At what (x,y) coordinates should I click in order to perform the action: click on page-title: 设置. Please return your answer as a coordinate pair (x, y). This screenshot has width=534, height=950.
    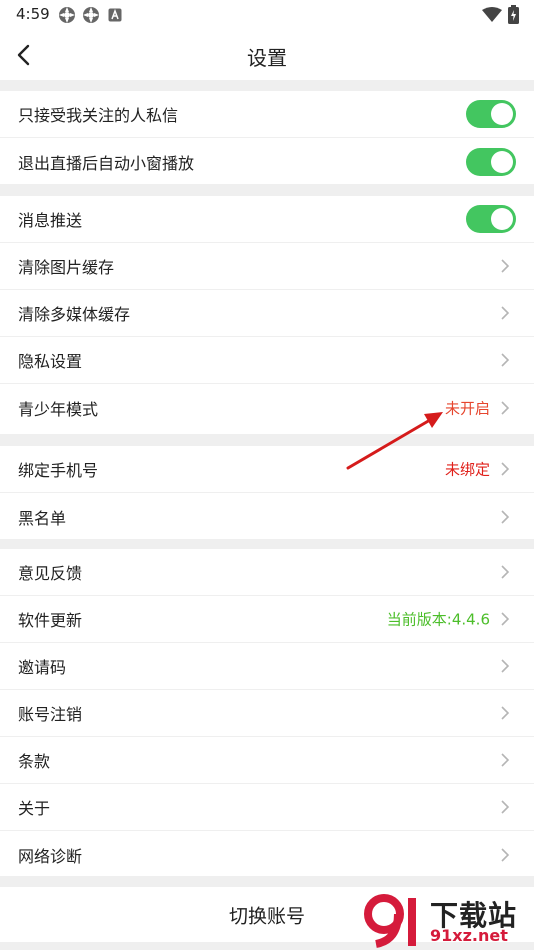
    Looking at the image, I should click on (267, 58).